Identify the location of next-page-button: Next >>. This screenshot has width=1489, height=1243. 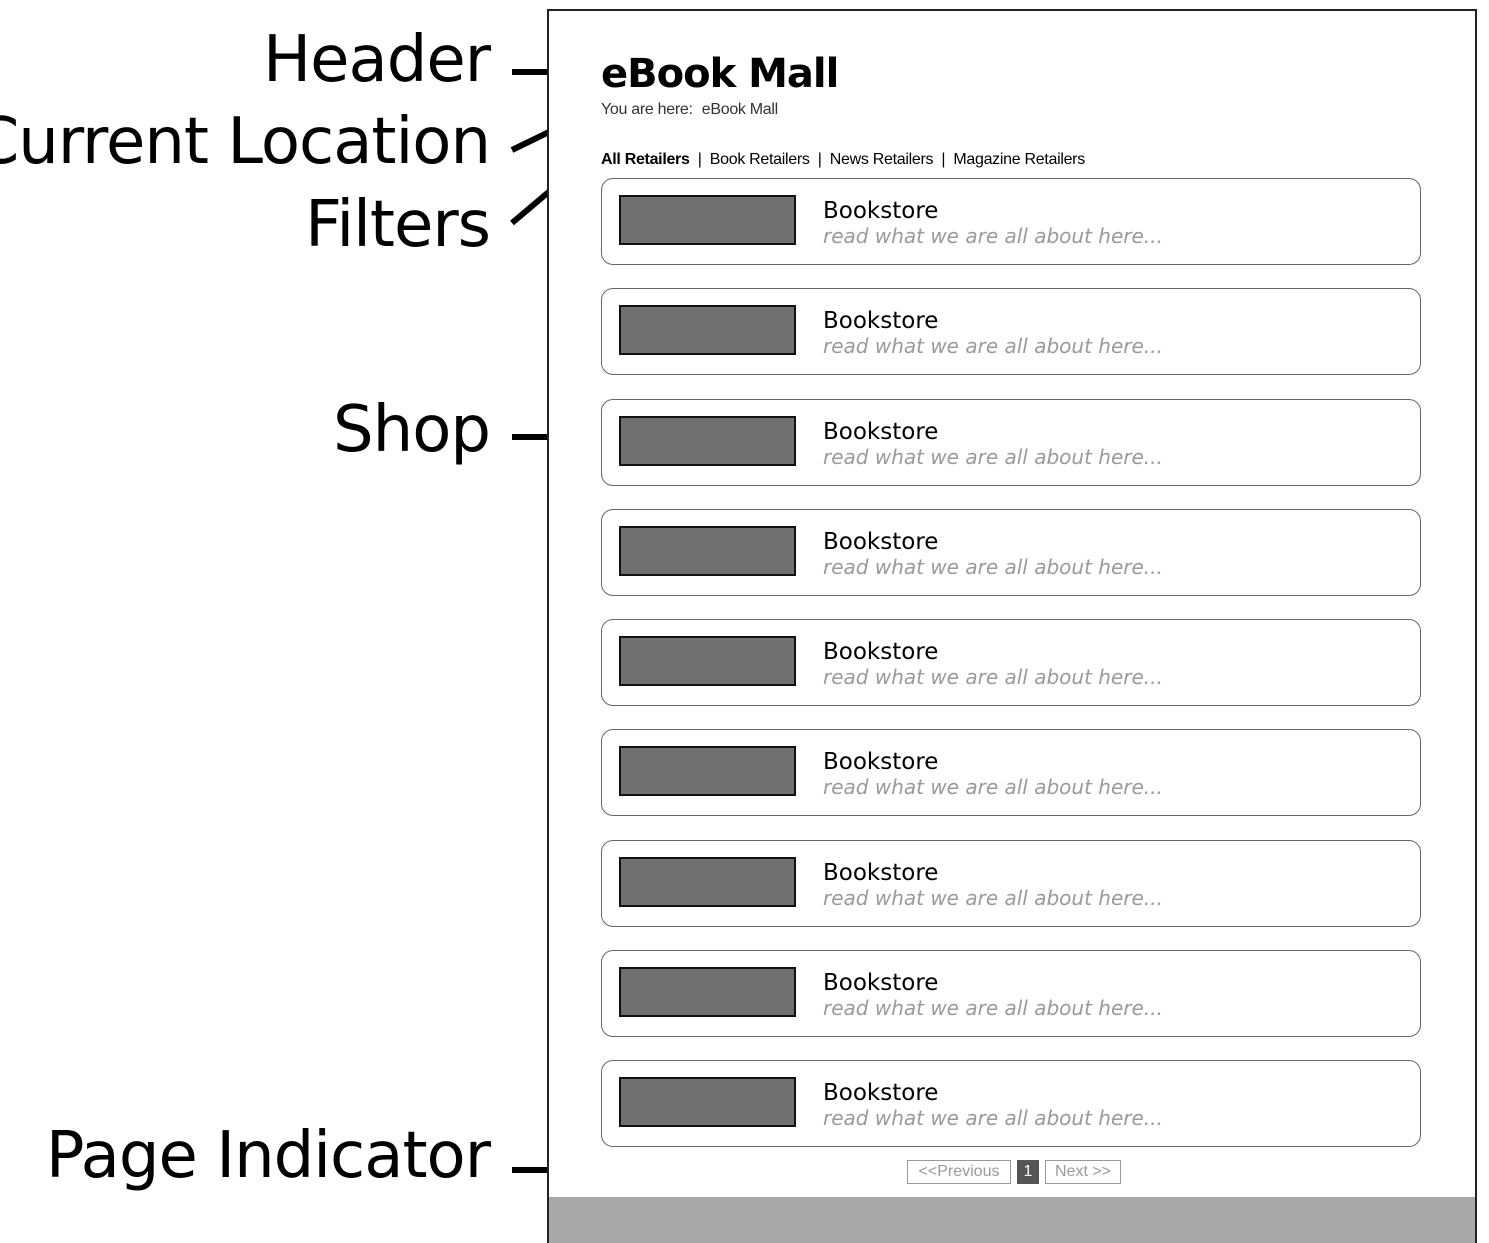
(1083, 1172).